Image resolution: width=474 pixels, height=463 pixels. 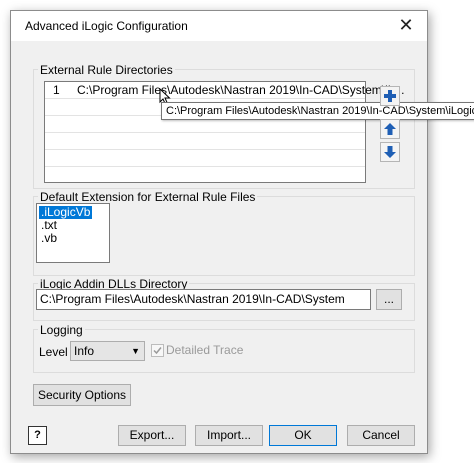 I want to click on move-down-button, so click(x=390, y=152).